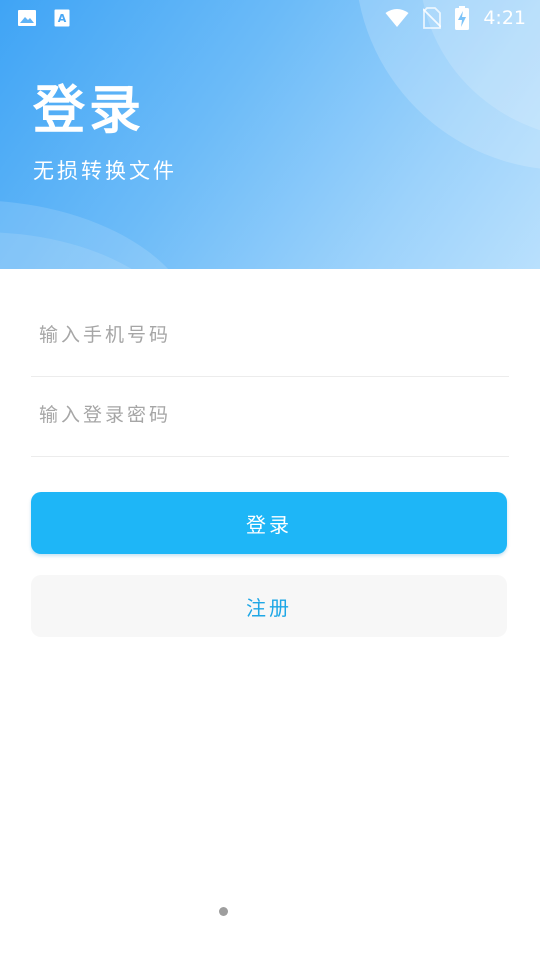 The width and height of the screenshot is (540, 960). I want to click on login-button-label: 登录, so click(269, 524).